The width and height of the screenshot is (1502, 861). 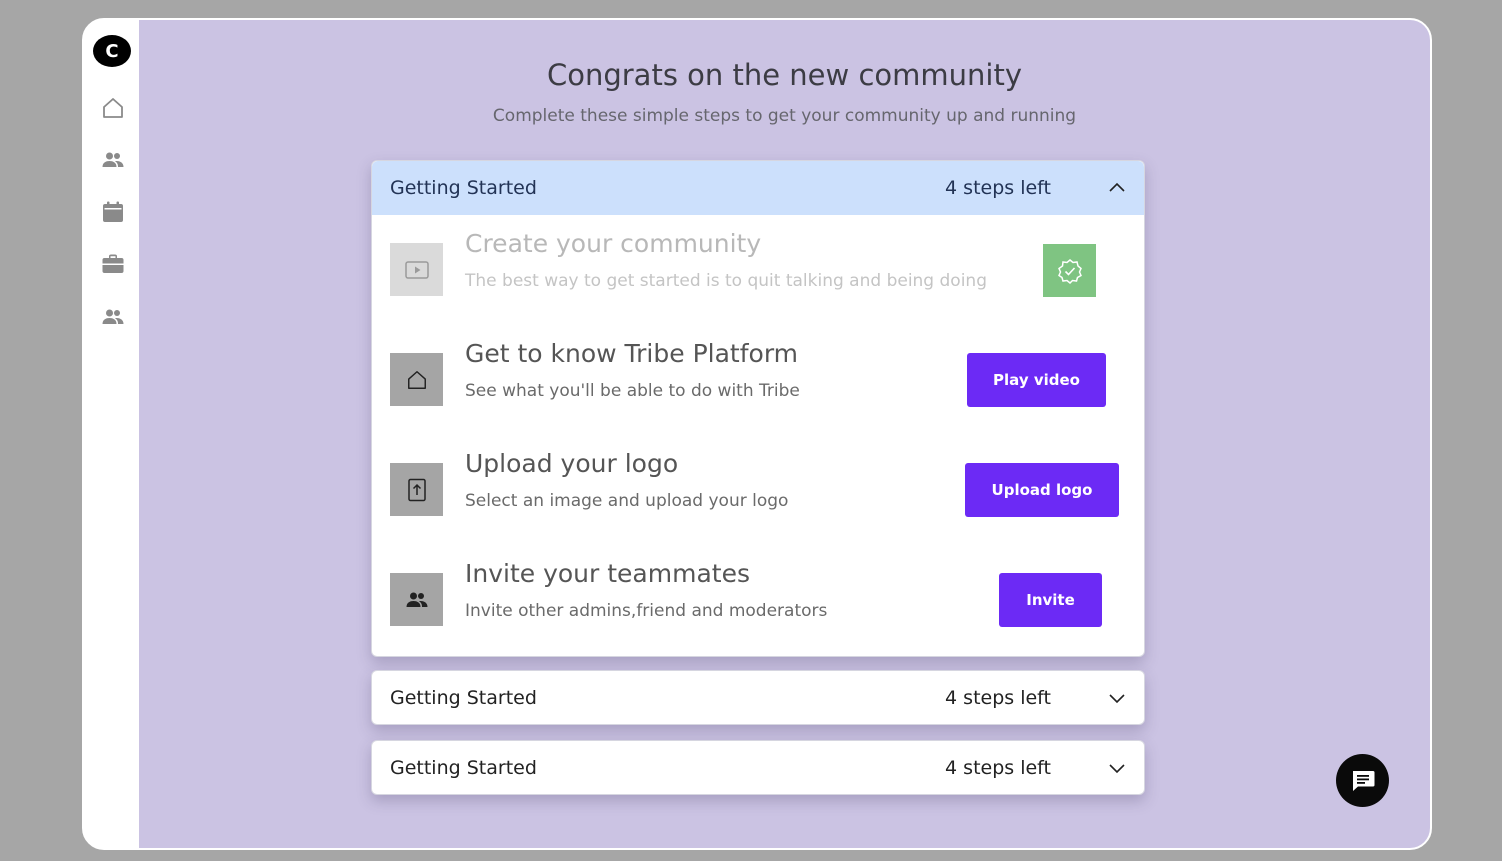 What do you see at coordinates (632, 353) in the screenshot?
I see `step-title: Get to know Tribe Platform` at bounding box center [632, 353].